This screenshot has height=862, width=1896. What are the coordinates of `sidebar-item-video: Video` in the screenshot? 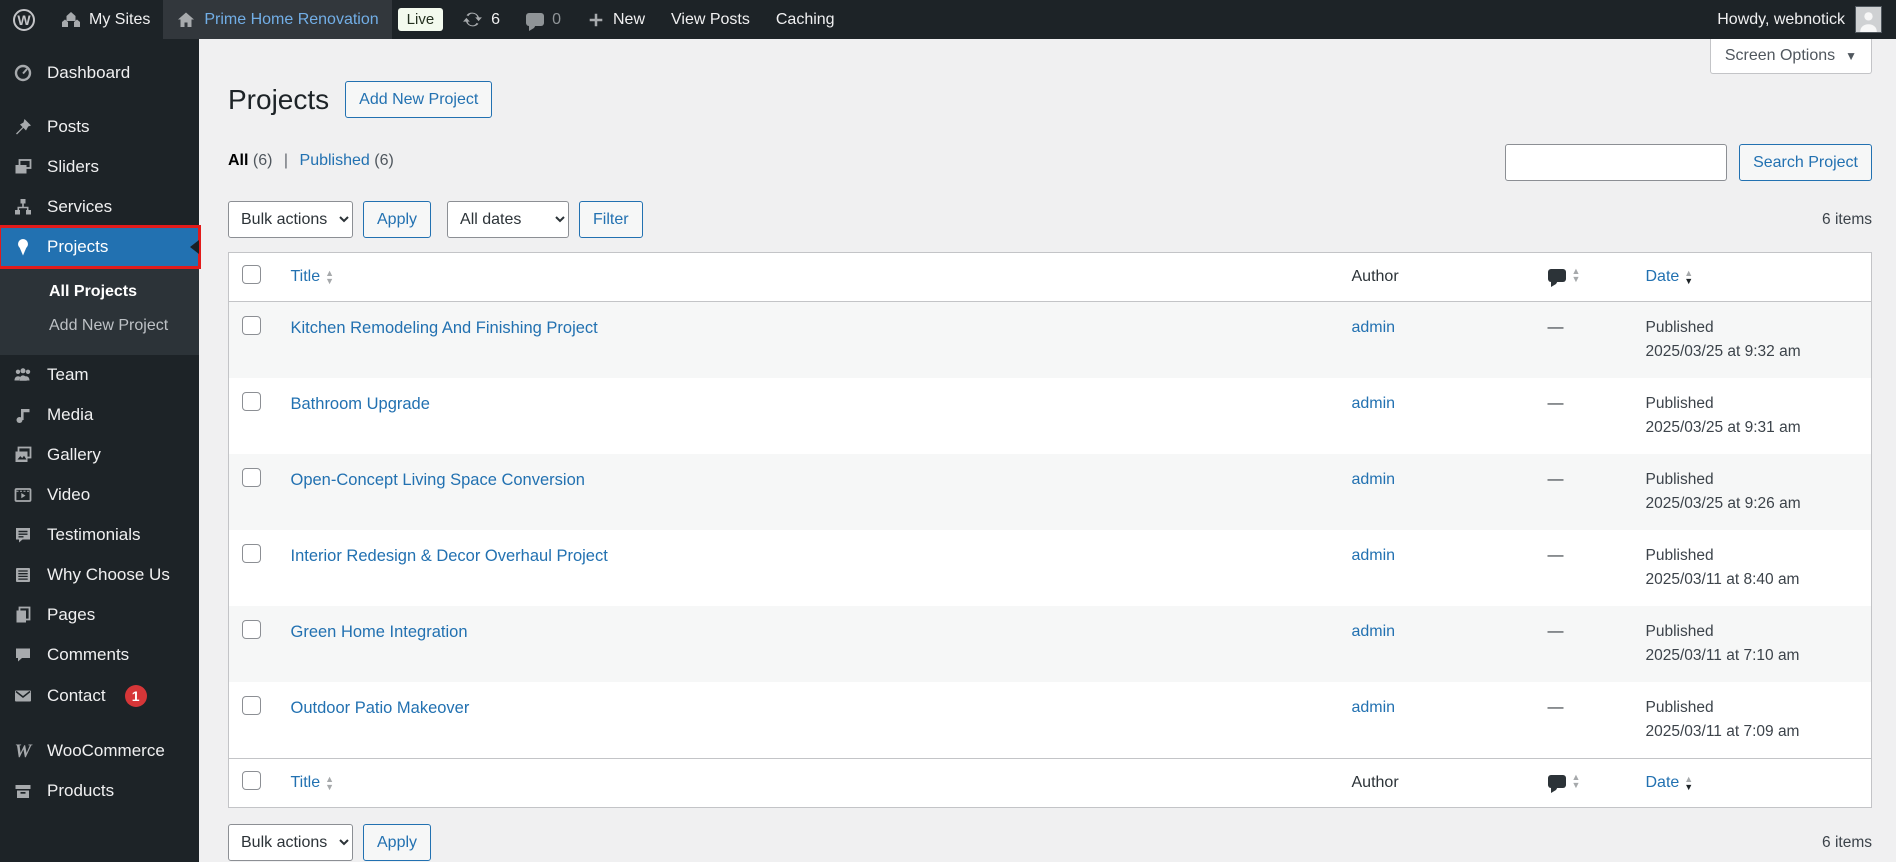 It's located at (99, 495).